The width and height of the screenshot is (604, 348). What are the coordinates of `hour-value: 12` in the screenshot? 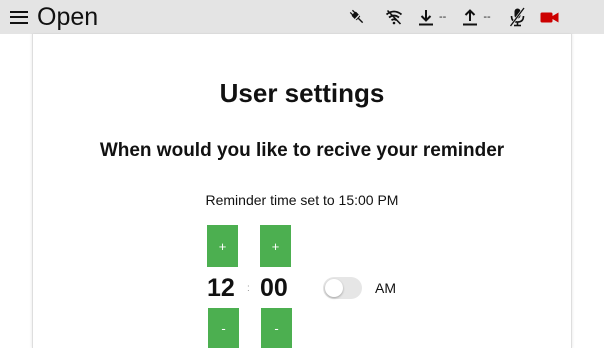 It's located at (221, 288).